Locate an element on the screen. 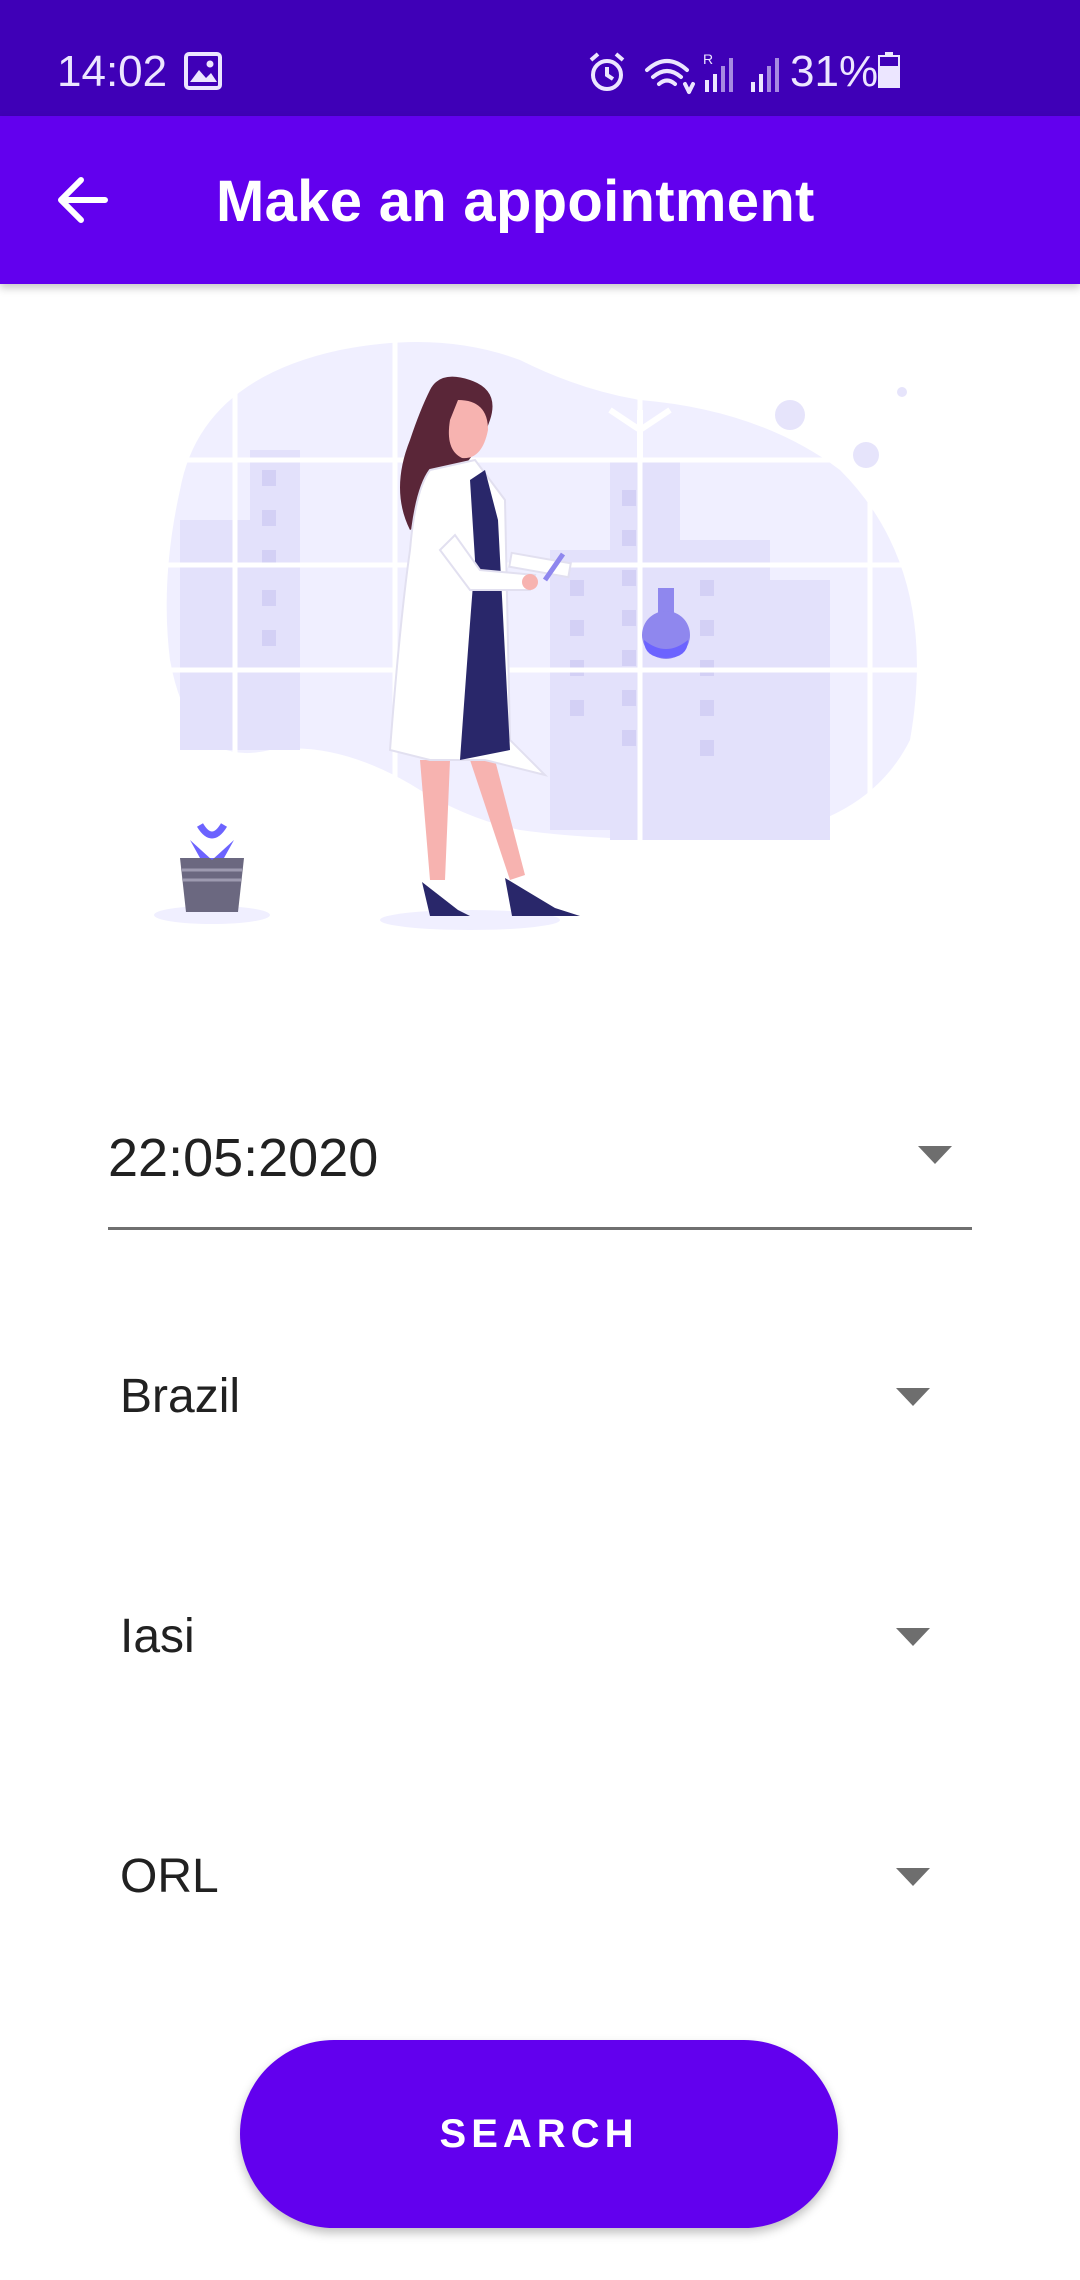  svg-text: R is located at coordinates (708, 59).